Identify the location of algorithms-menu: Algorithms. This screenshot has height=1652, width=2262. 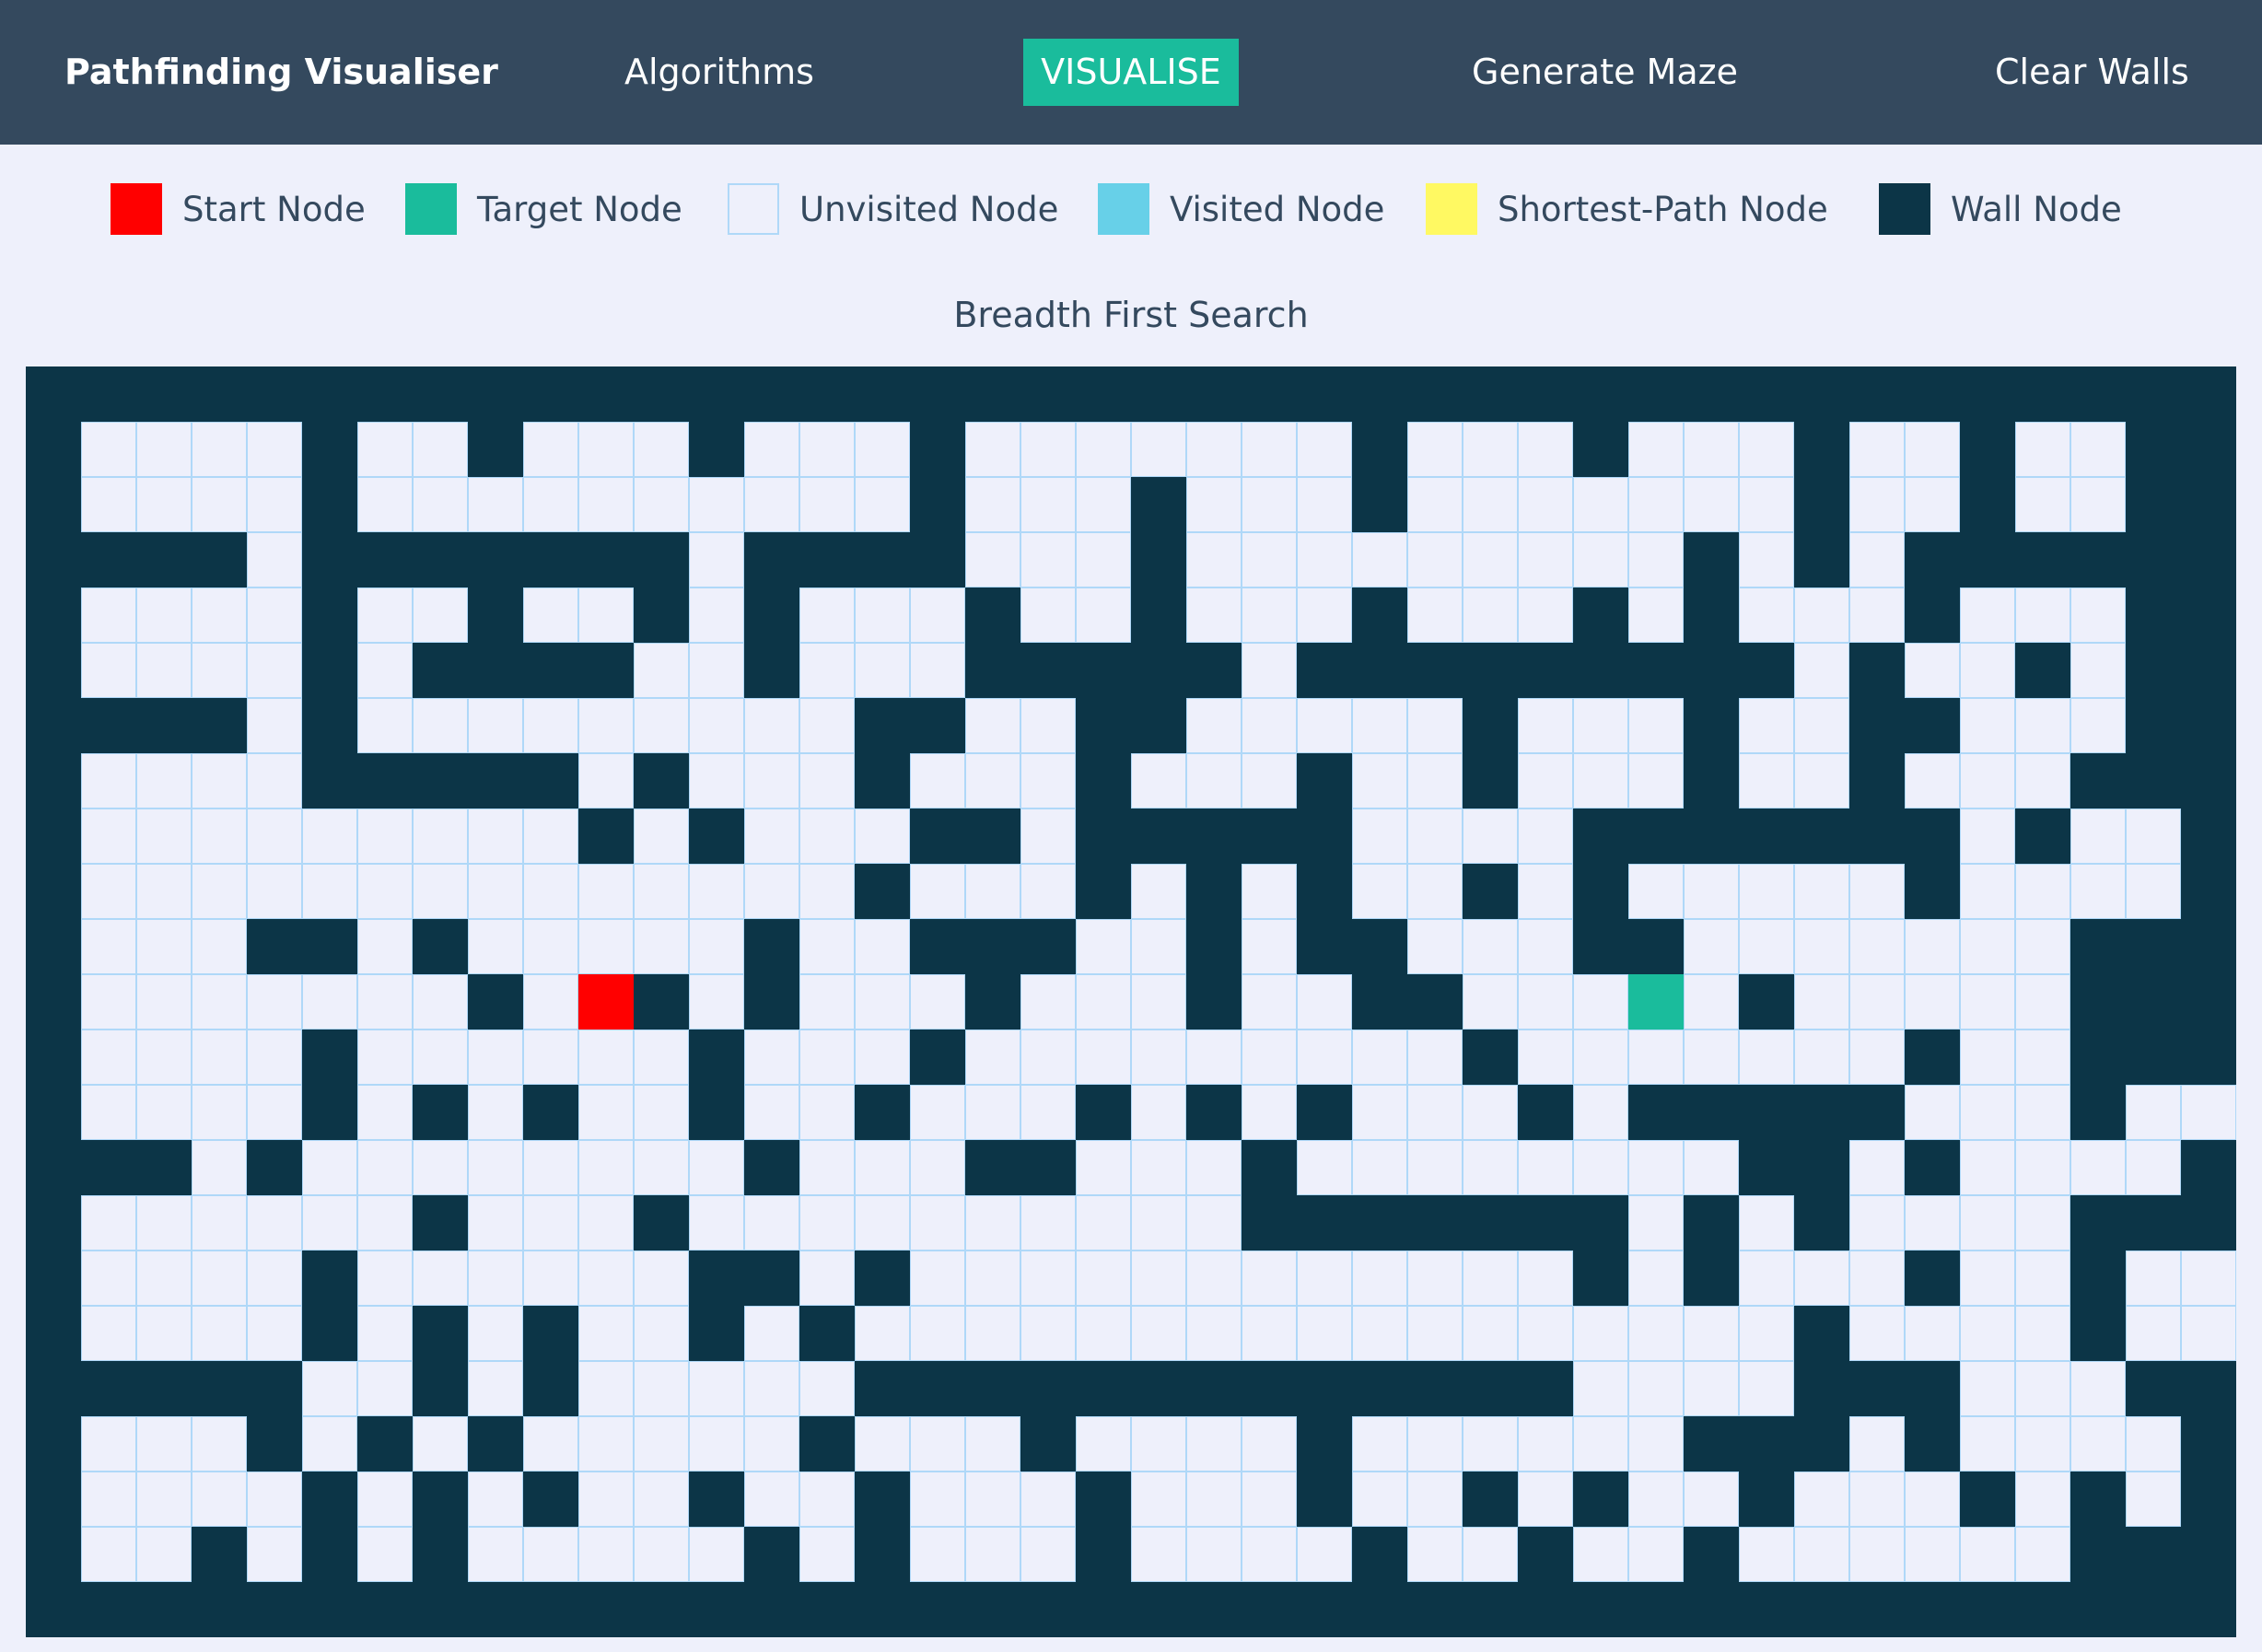
(719, 72).